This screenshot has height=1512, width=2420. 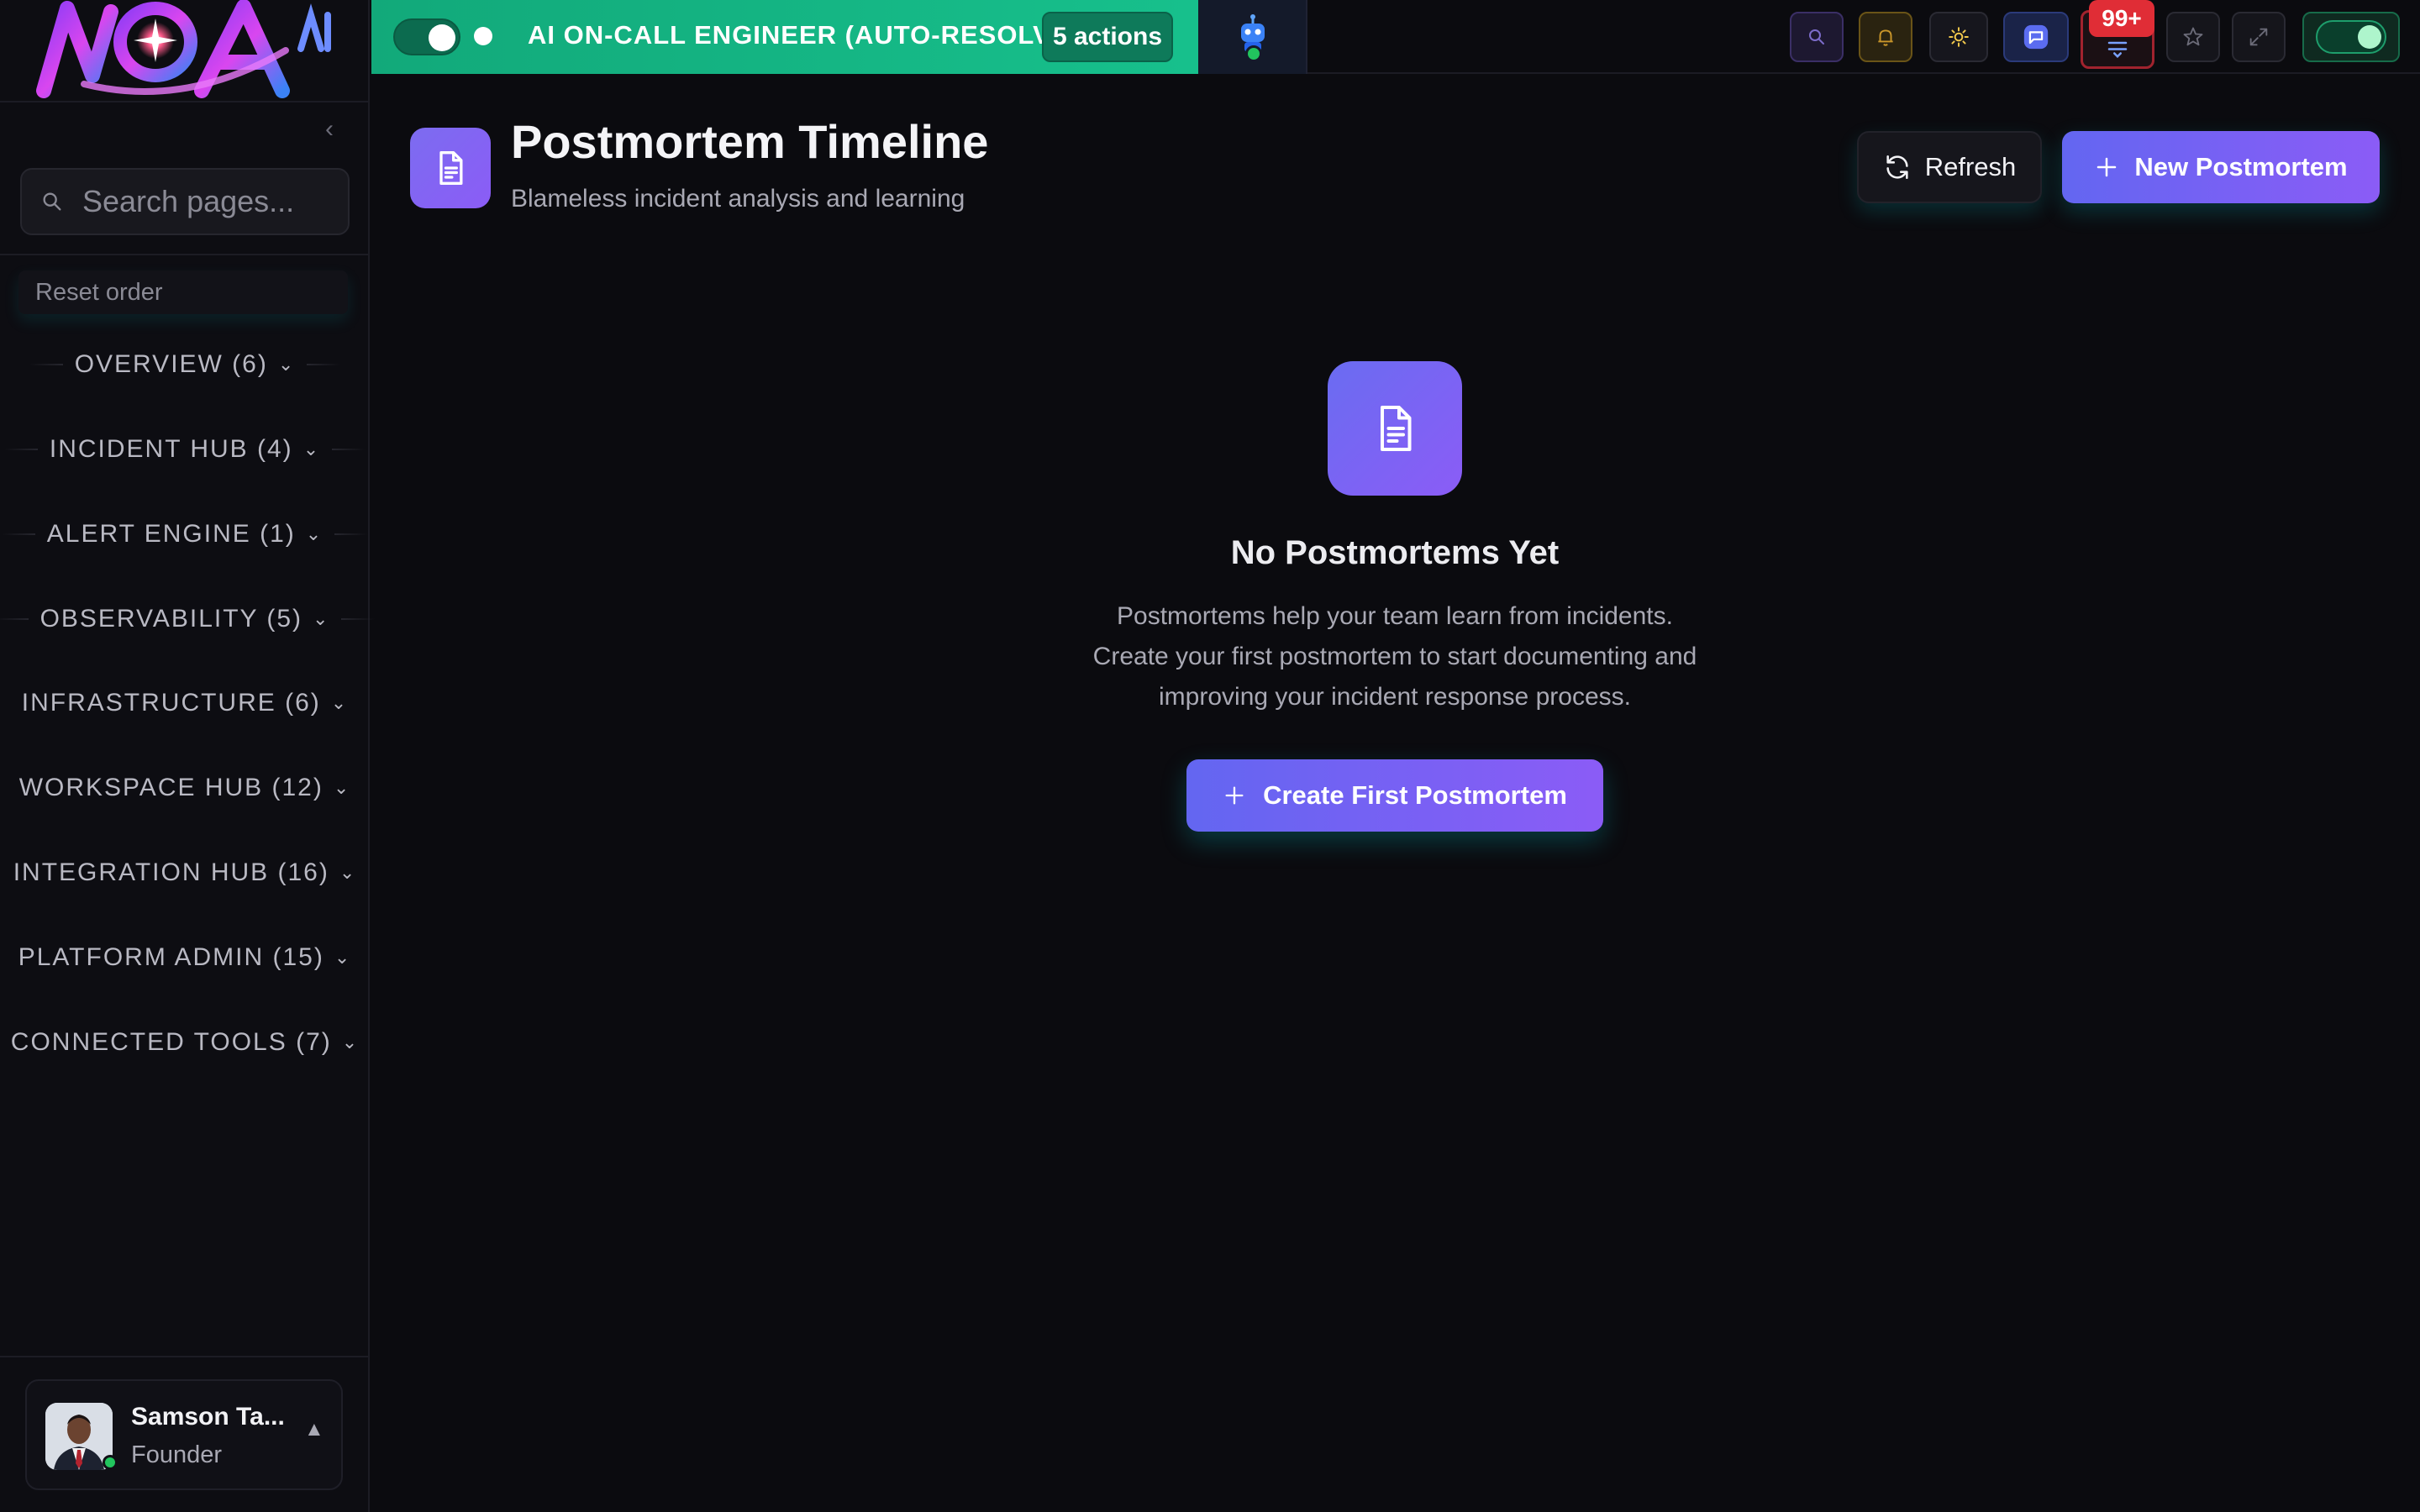 I want to click on fullscreen-button, so click(x=2259, y=37).